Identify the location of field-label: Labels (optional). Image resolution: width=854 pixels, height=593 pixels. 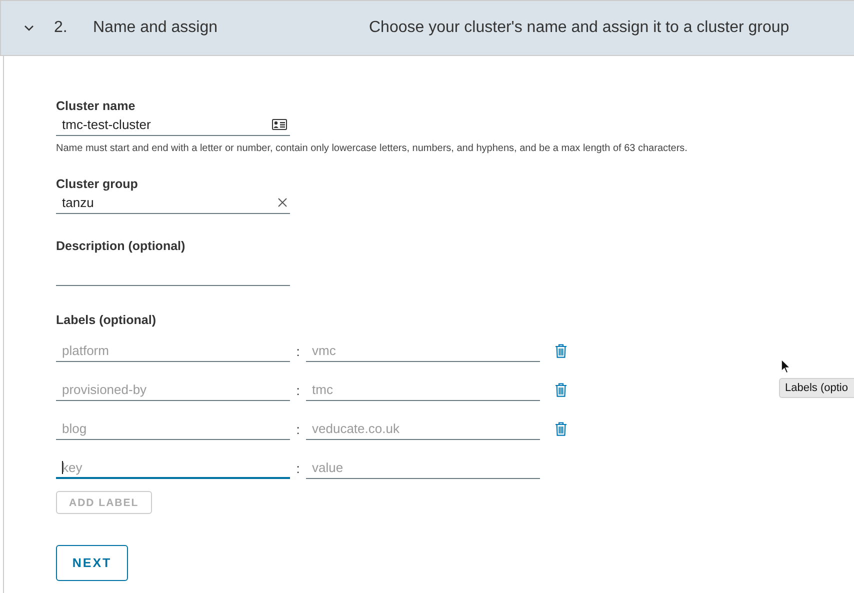
(106, 320).